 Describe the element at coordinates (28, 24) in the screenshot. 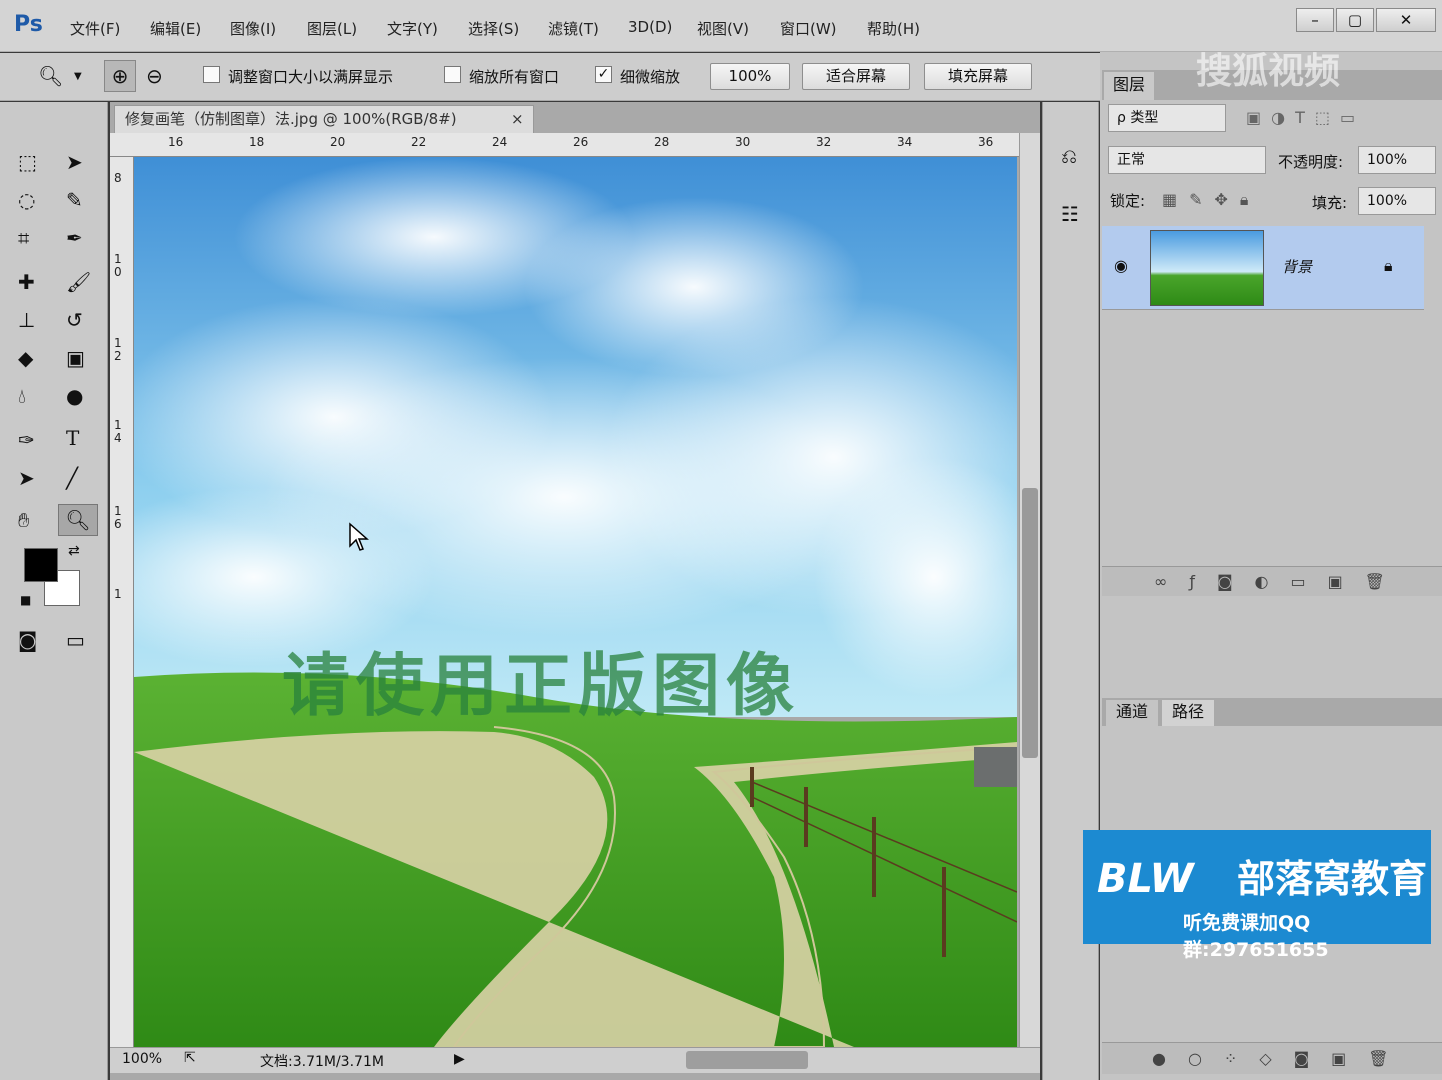

I see `photoshop-logo: Ps` at that location.